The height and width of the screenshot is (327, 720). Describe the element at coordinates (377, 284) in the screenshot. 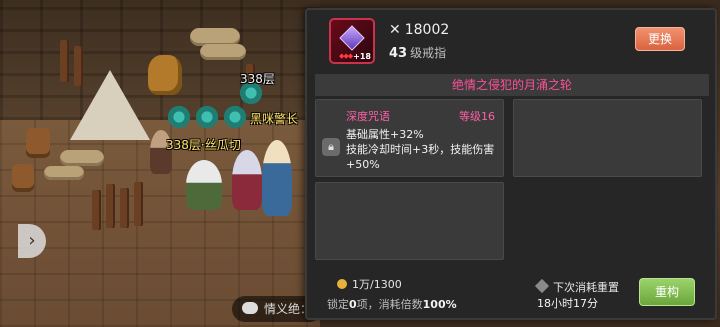

I see `reforge-cost-value: 1万/1300` at that location.